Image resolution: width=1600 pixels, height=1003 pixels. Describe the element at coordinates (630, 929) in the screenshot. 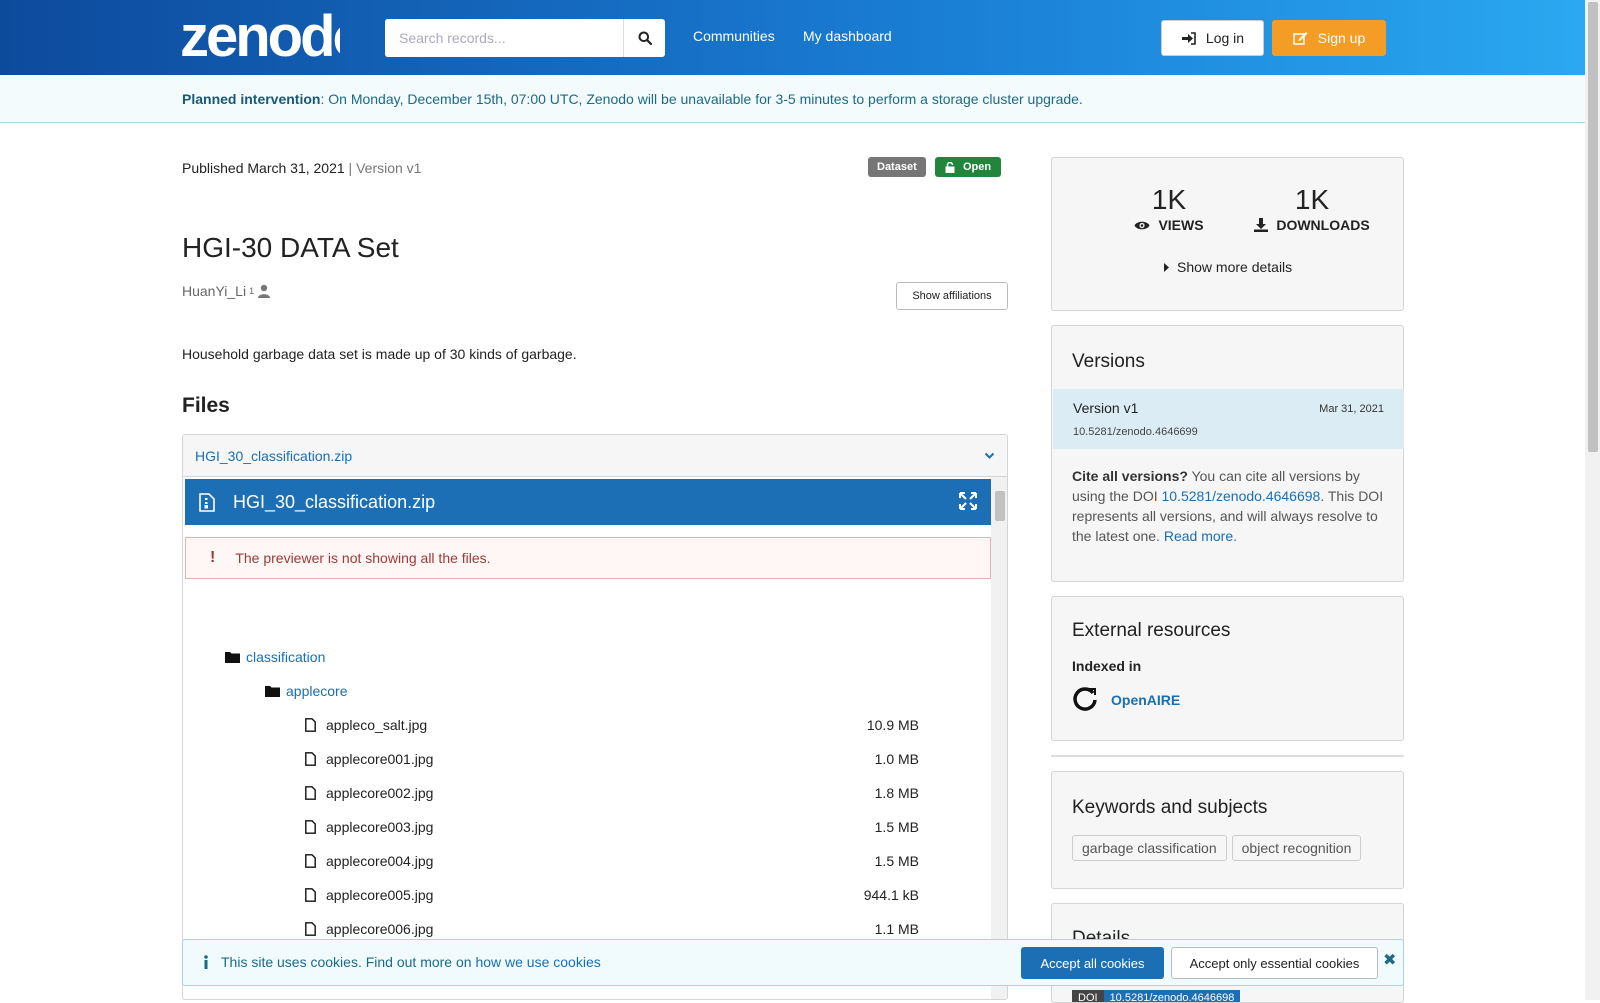

I see `file-row: applecore006.jpg 1.1 MB` at that location.